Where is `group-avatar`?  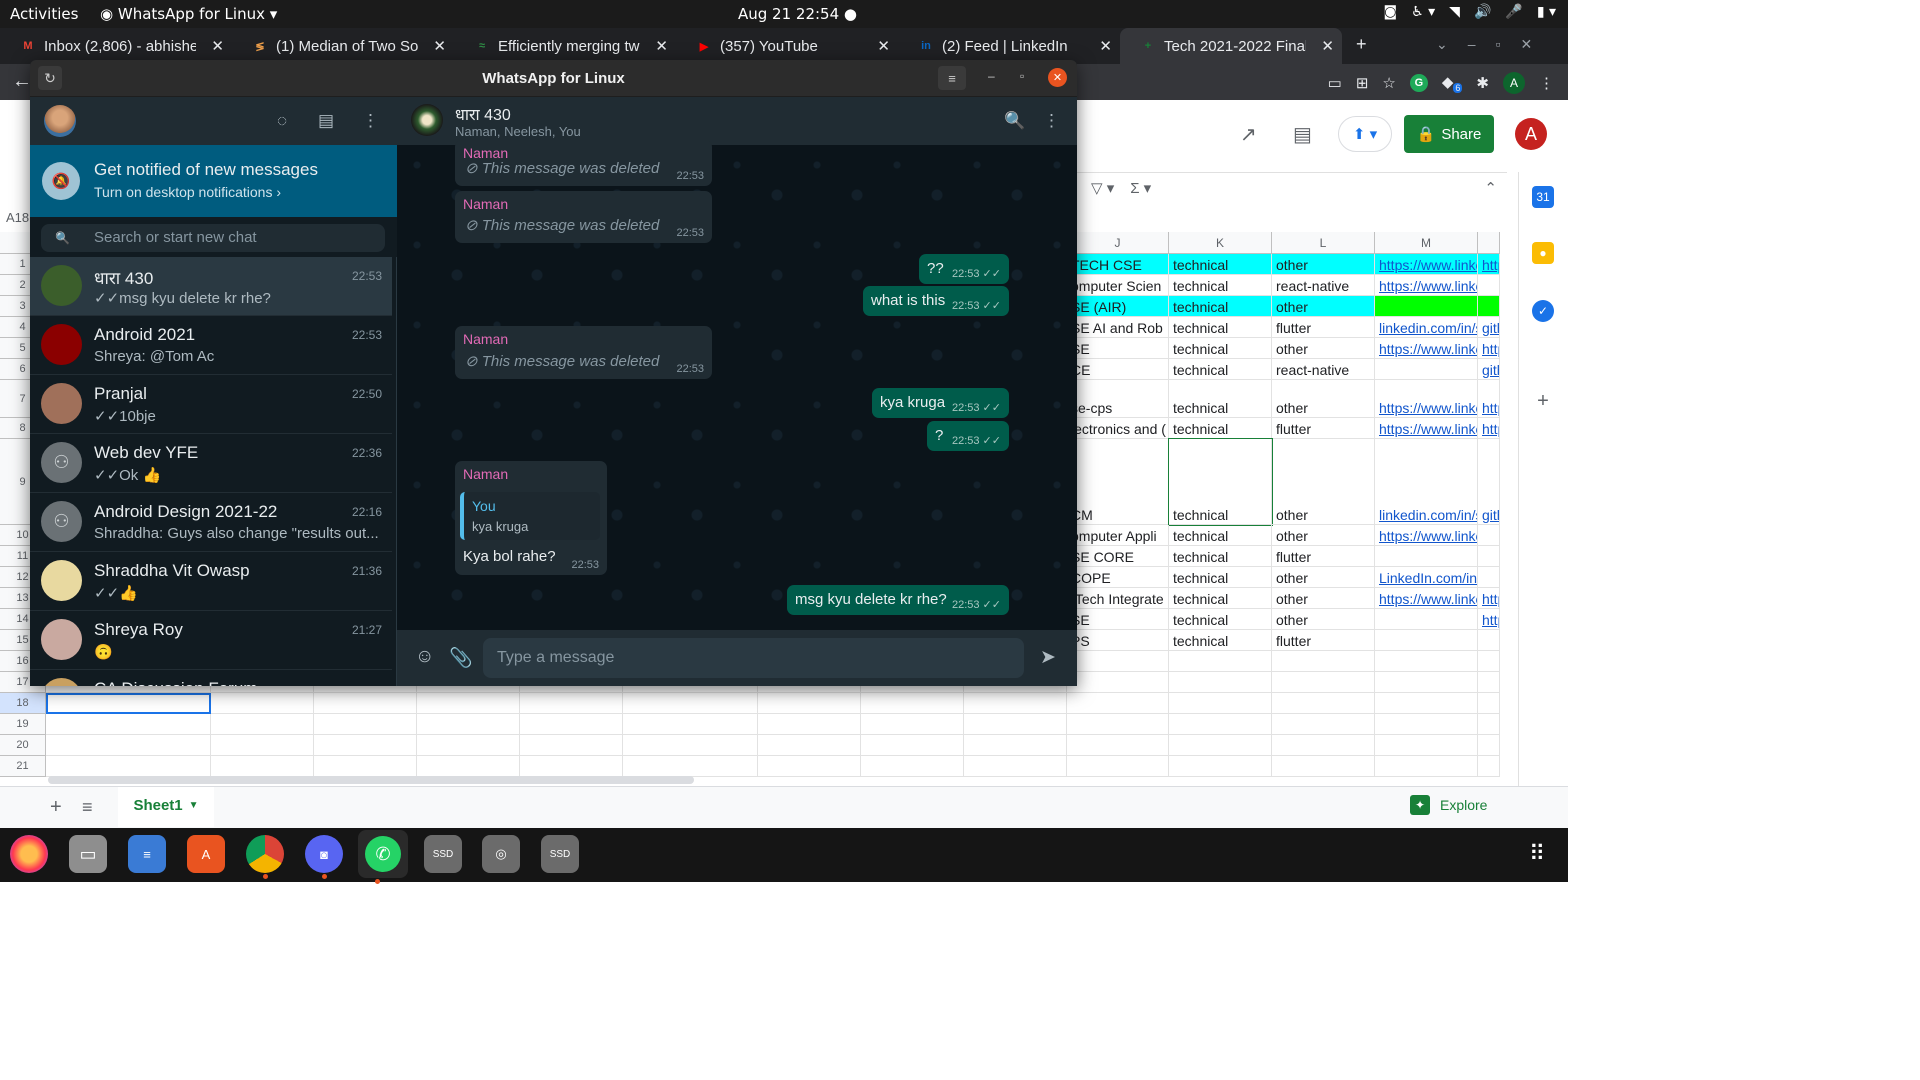 group-avatar is located at coordinates (427, 120).